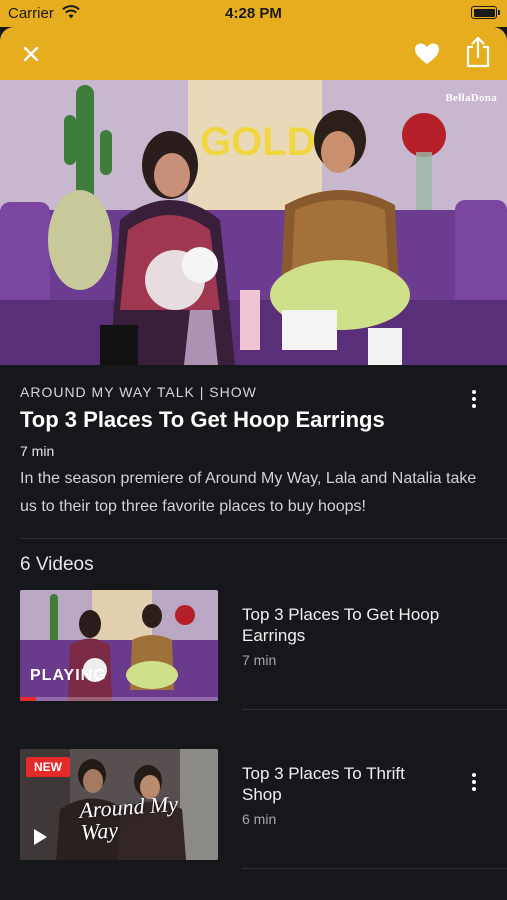 The height and width of the screenshot is (900, 507). I want to click on top-bar, so click(253, 53).